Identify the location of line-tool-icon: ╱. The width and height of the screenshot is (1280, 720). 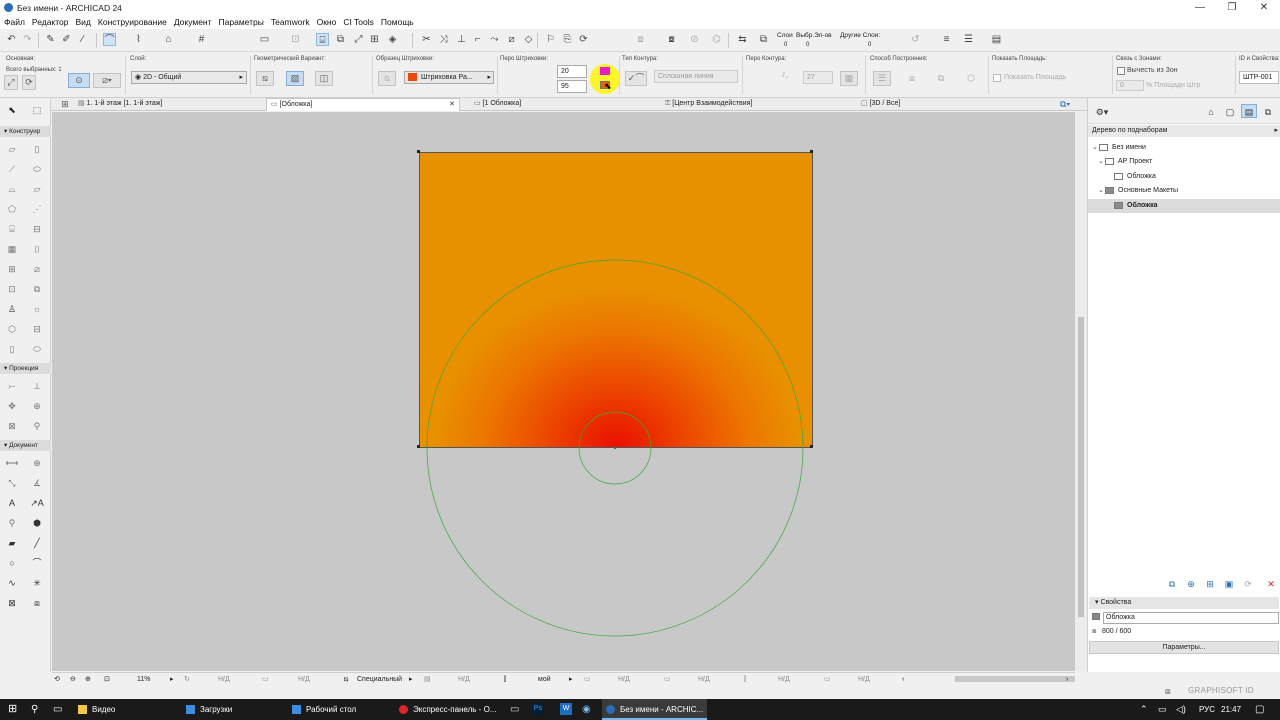
(37, 543).